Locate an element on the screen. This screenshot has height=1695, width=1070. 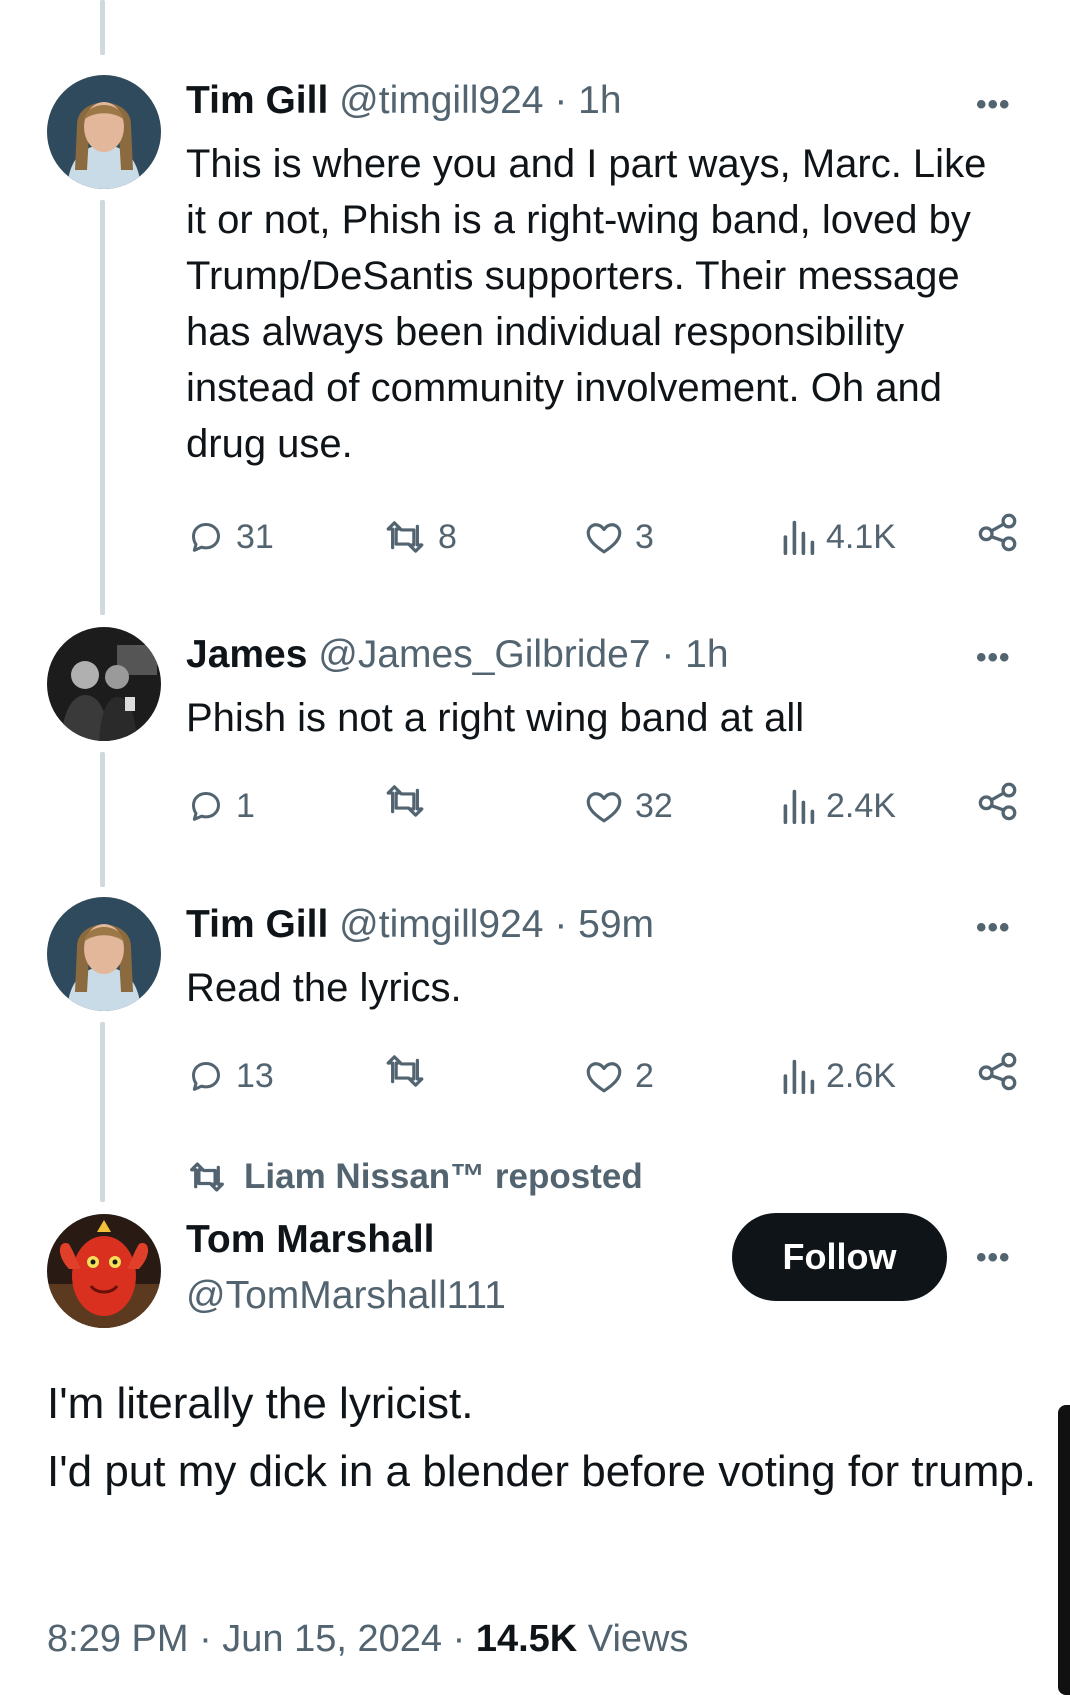
views-button: 4.1K is located at coordinates (838, 537).